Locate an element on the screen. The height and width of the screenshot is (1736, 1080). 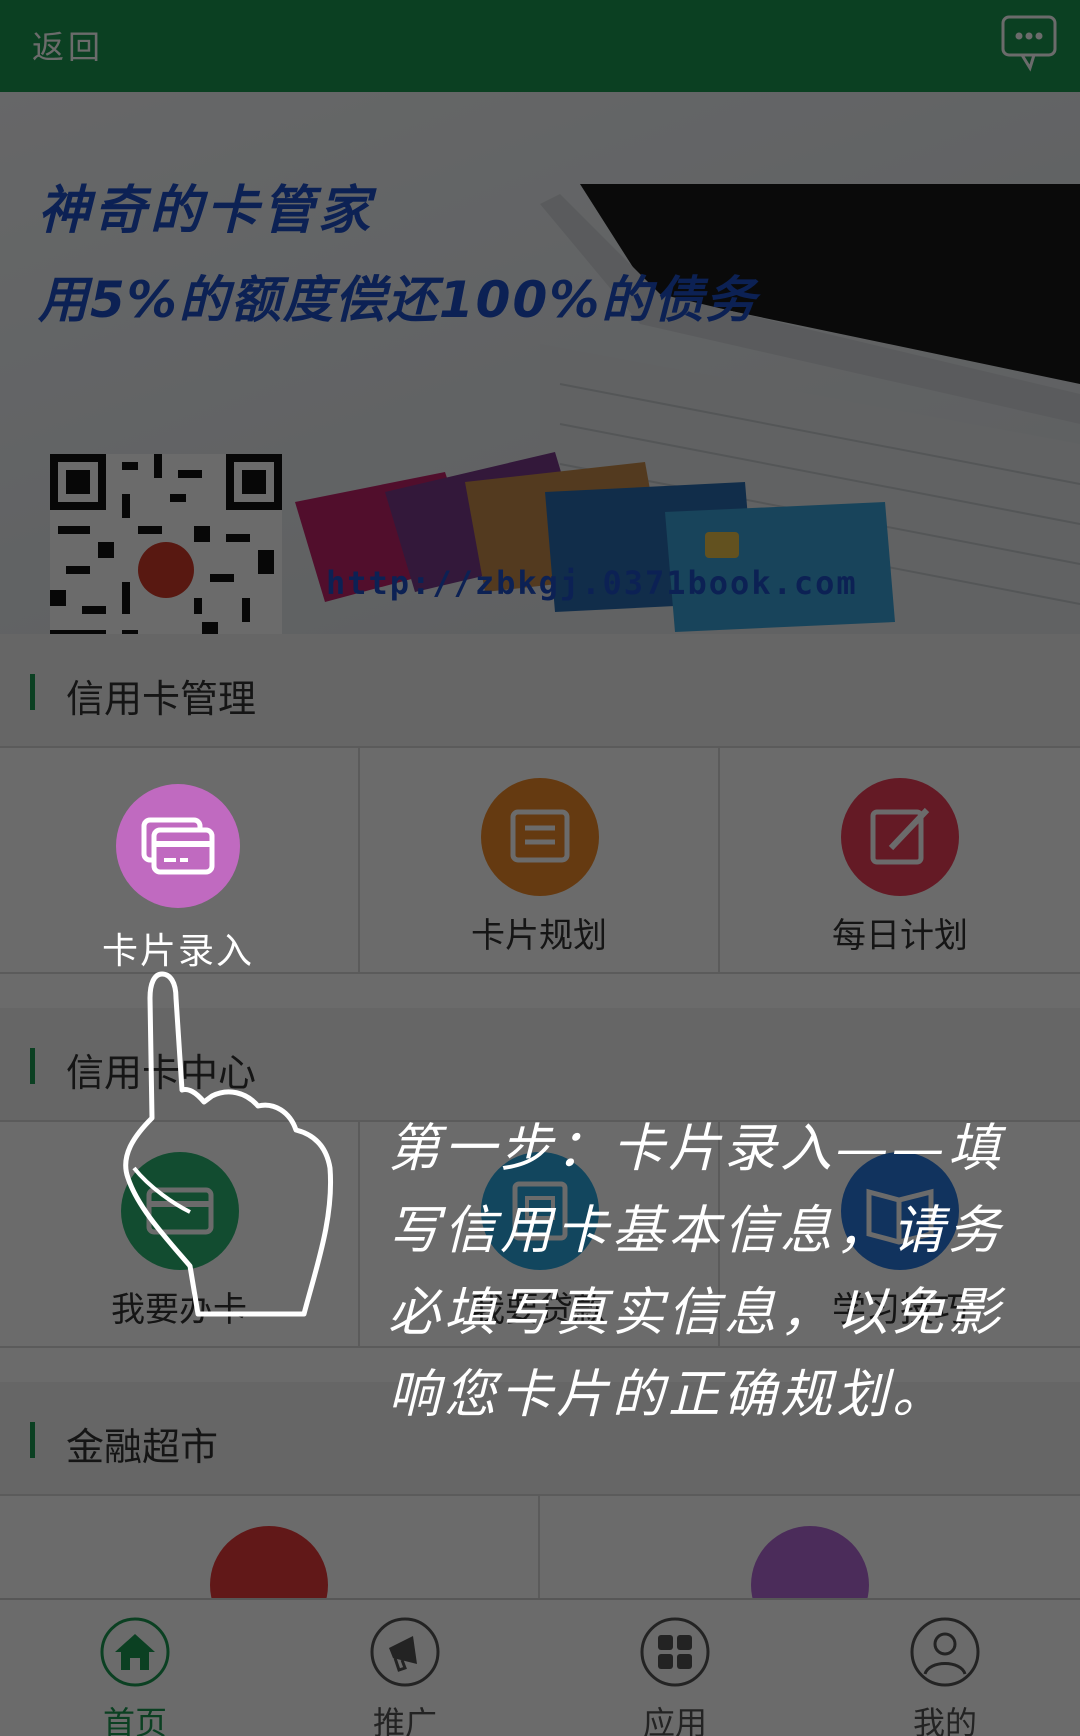
qr-code-image is located at coordinates (166, 544).